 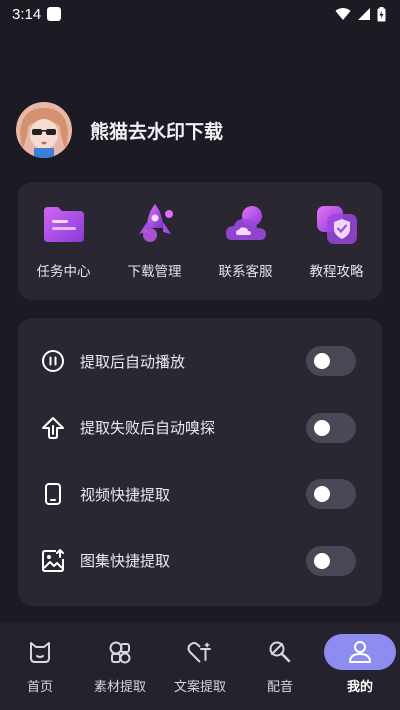 What do you see at coordinates (155, 223) in the screenshot?
I see `rocket-icon` at bounding box center [155, 223].